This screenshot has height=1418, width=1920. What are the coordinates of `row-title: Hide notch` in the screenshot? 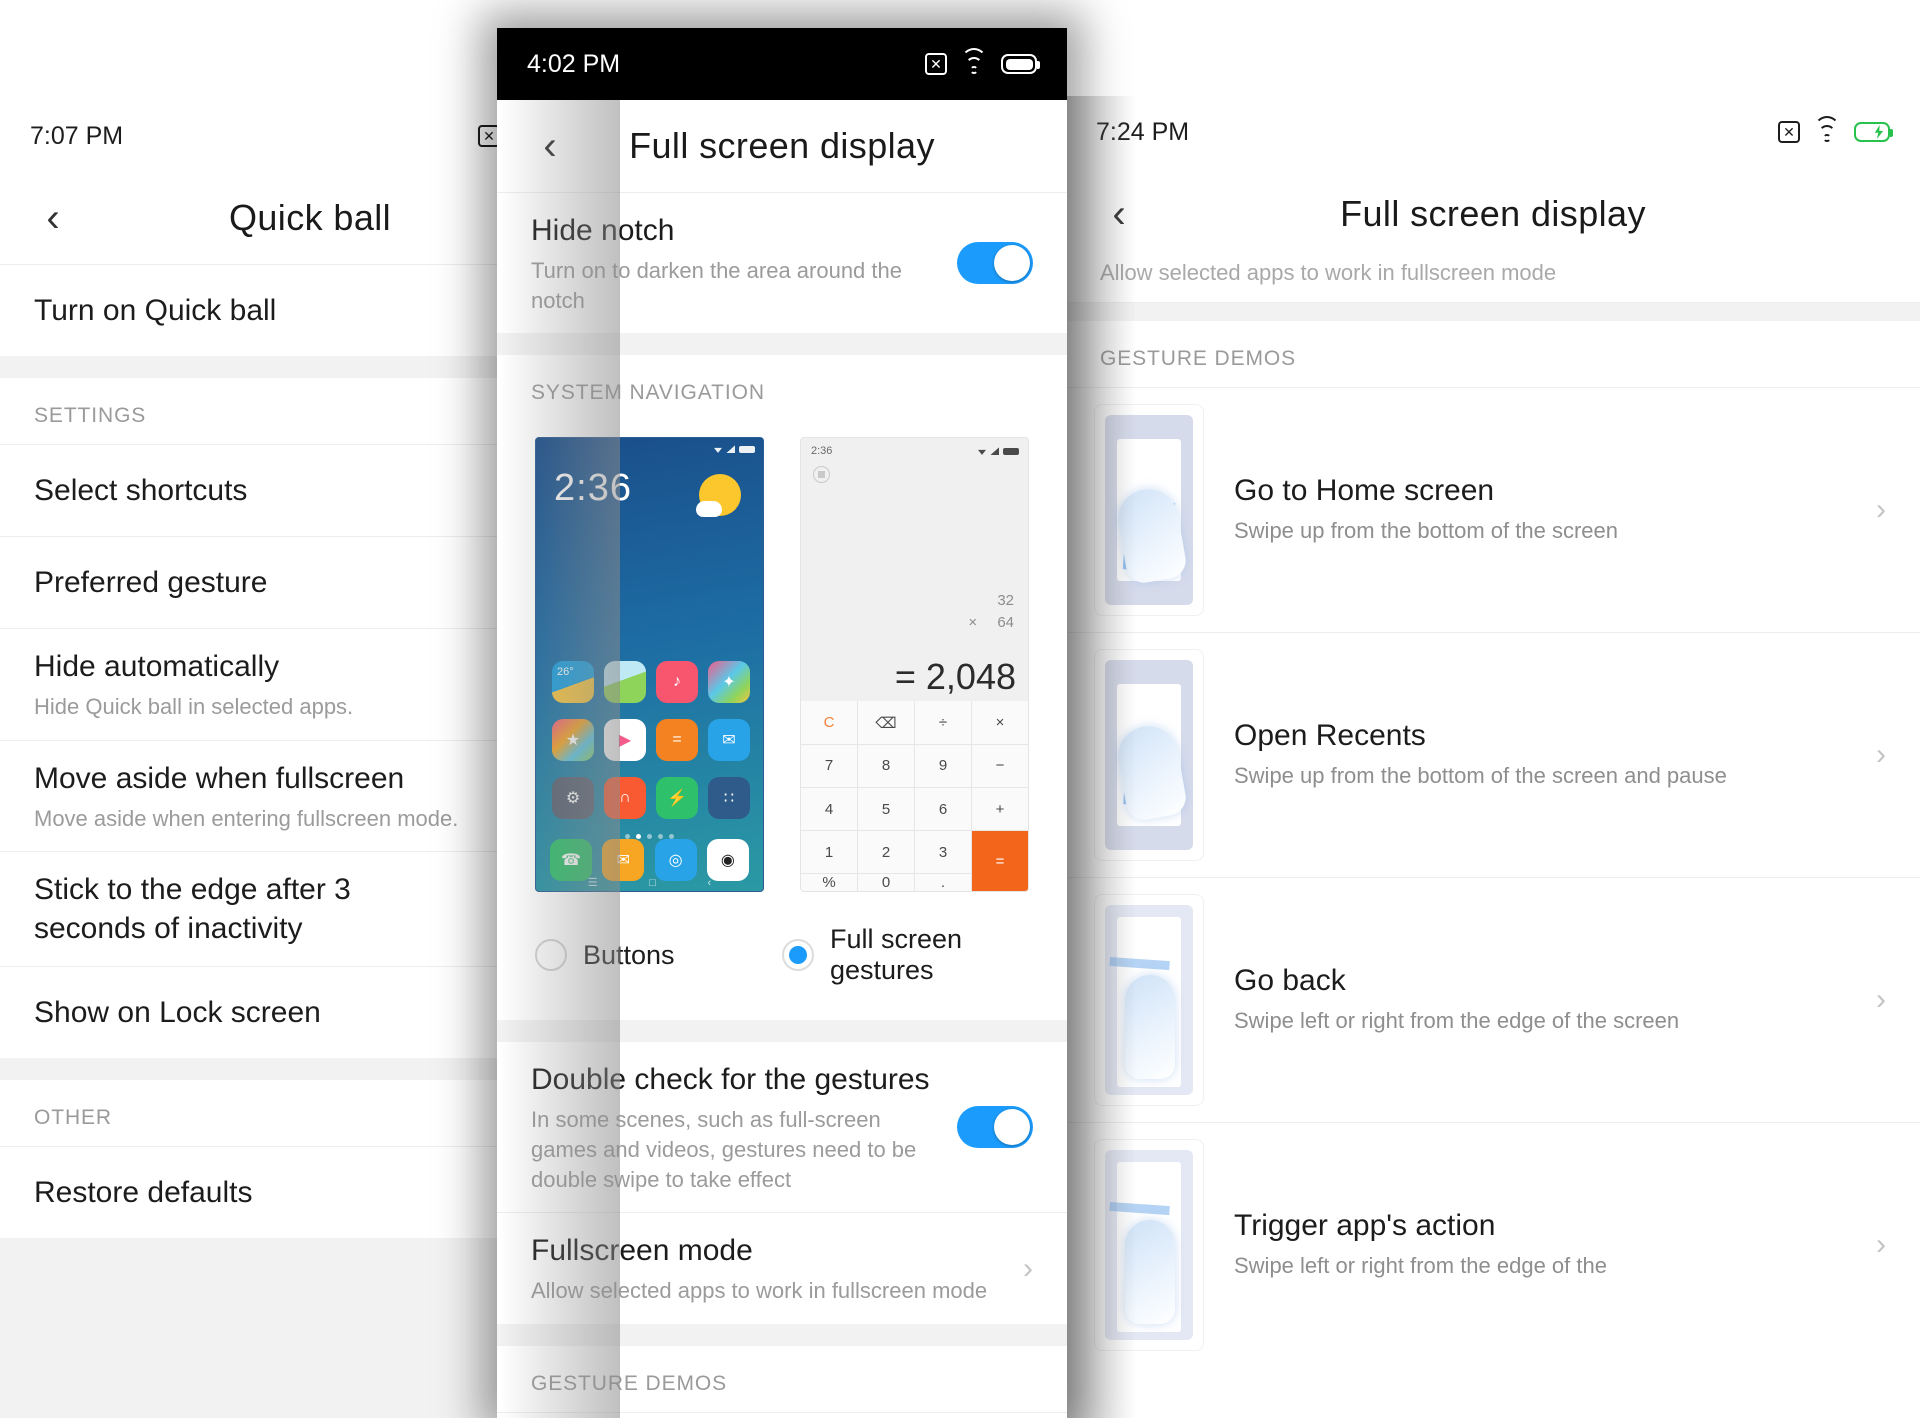 It's located at (603, 230).